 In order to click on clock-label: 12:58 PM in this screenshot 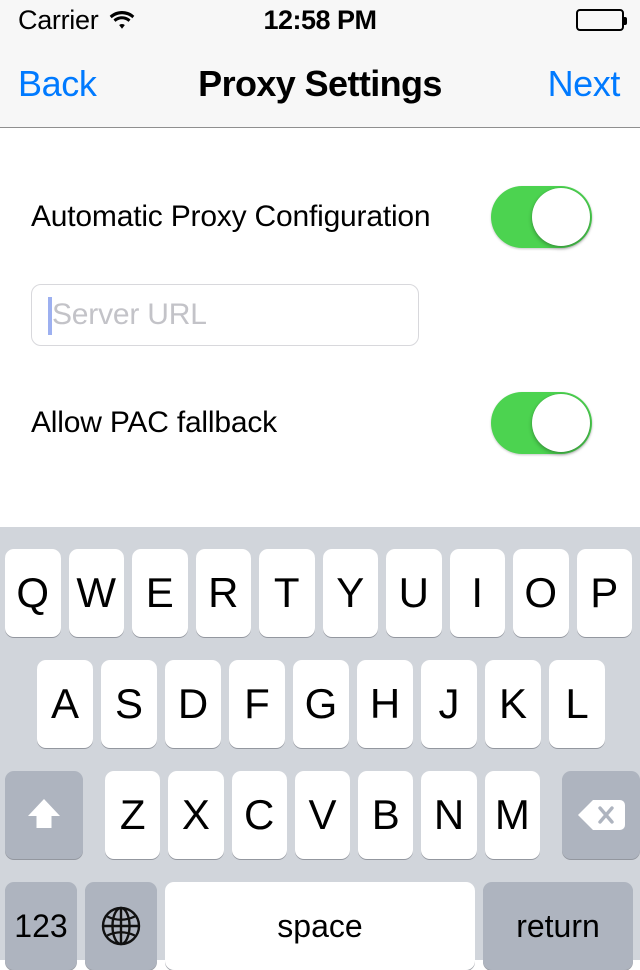, I will do `click(320, 19)`.